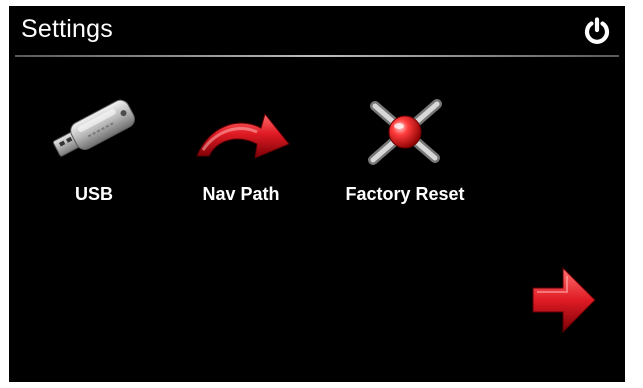  Describe the element at coordinates (241, 194) in the screenshot. I see `nav-path-label: Nav Path` at that location.